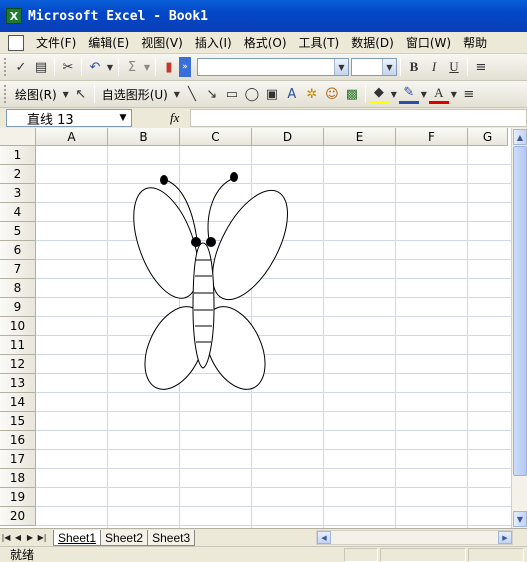 This screenshot has height=562, width=527. Describe the element at coordinates (292, 94) in the screenshot. I see `wordart-icon: A` at that location.